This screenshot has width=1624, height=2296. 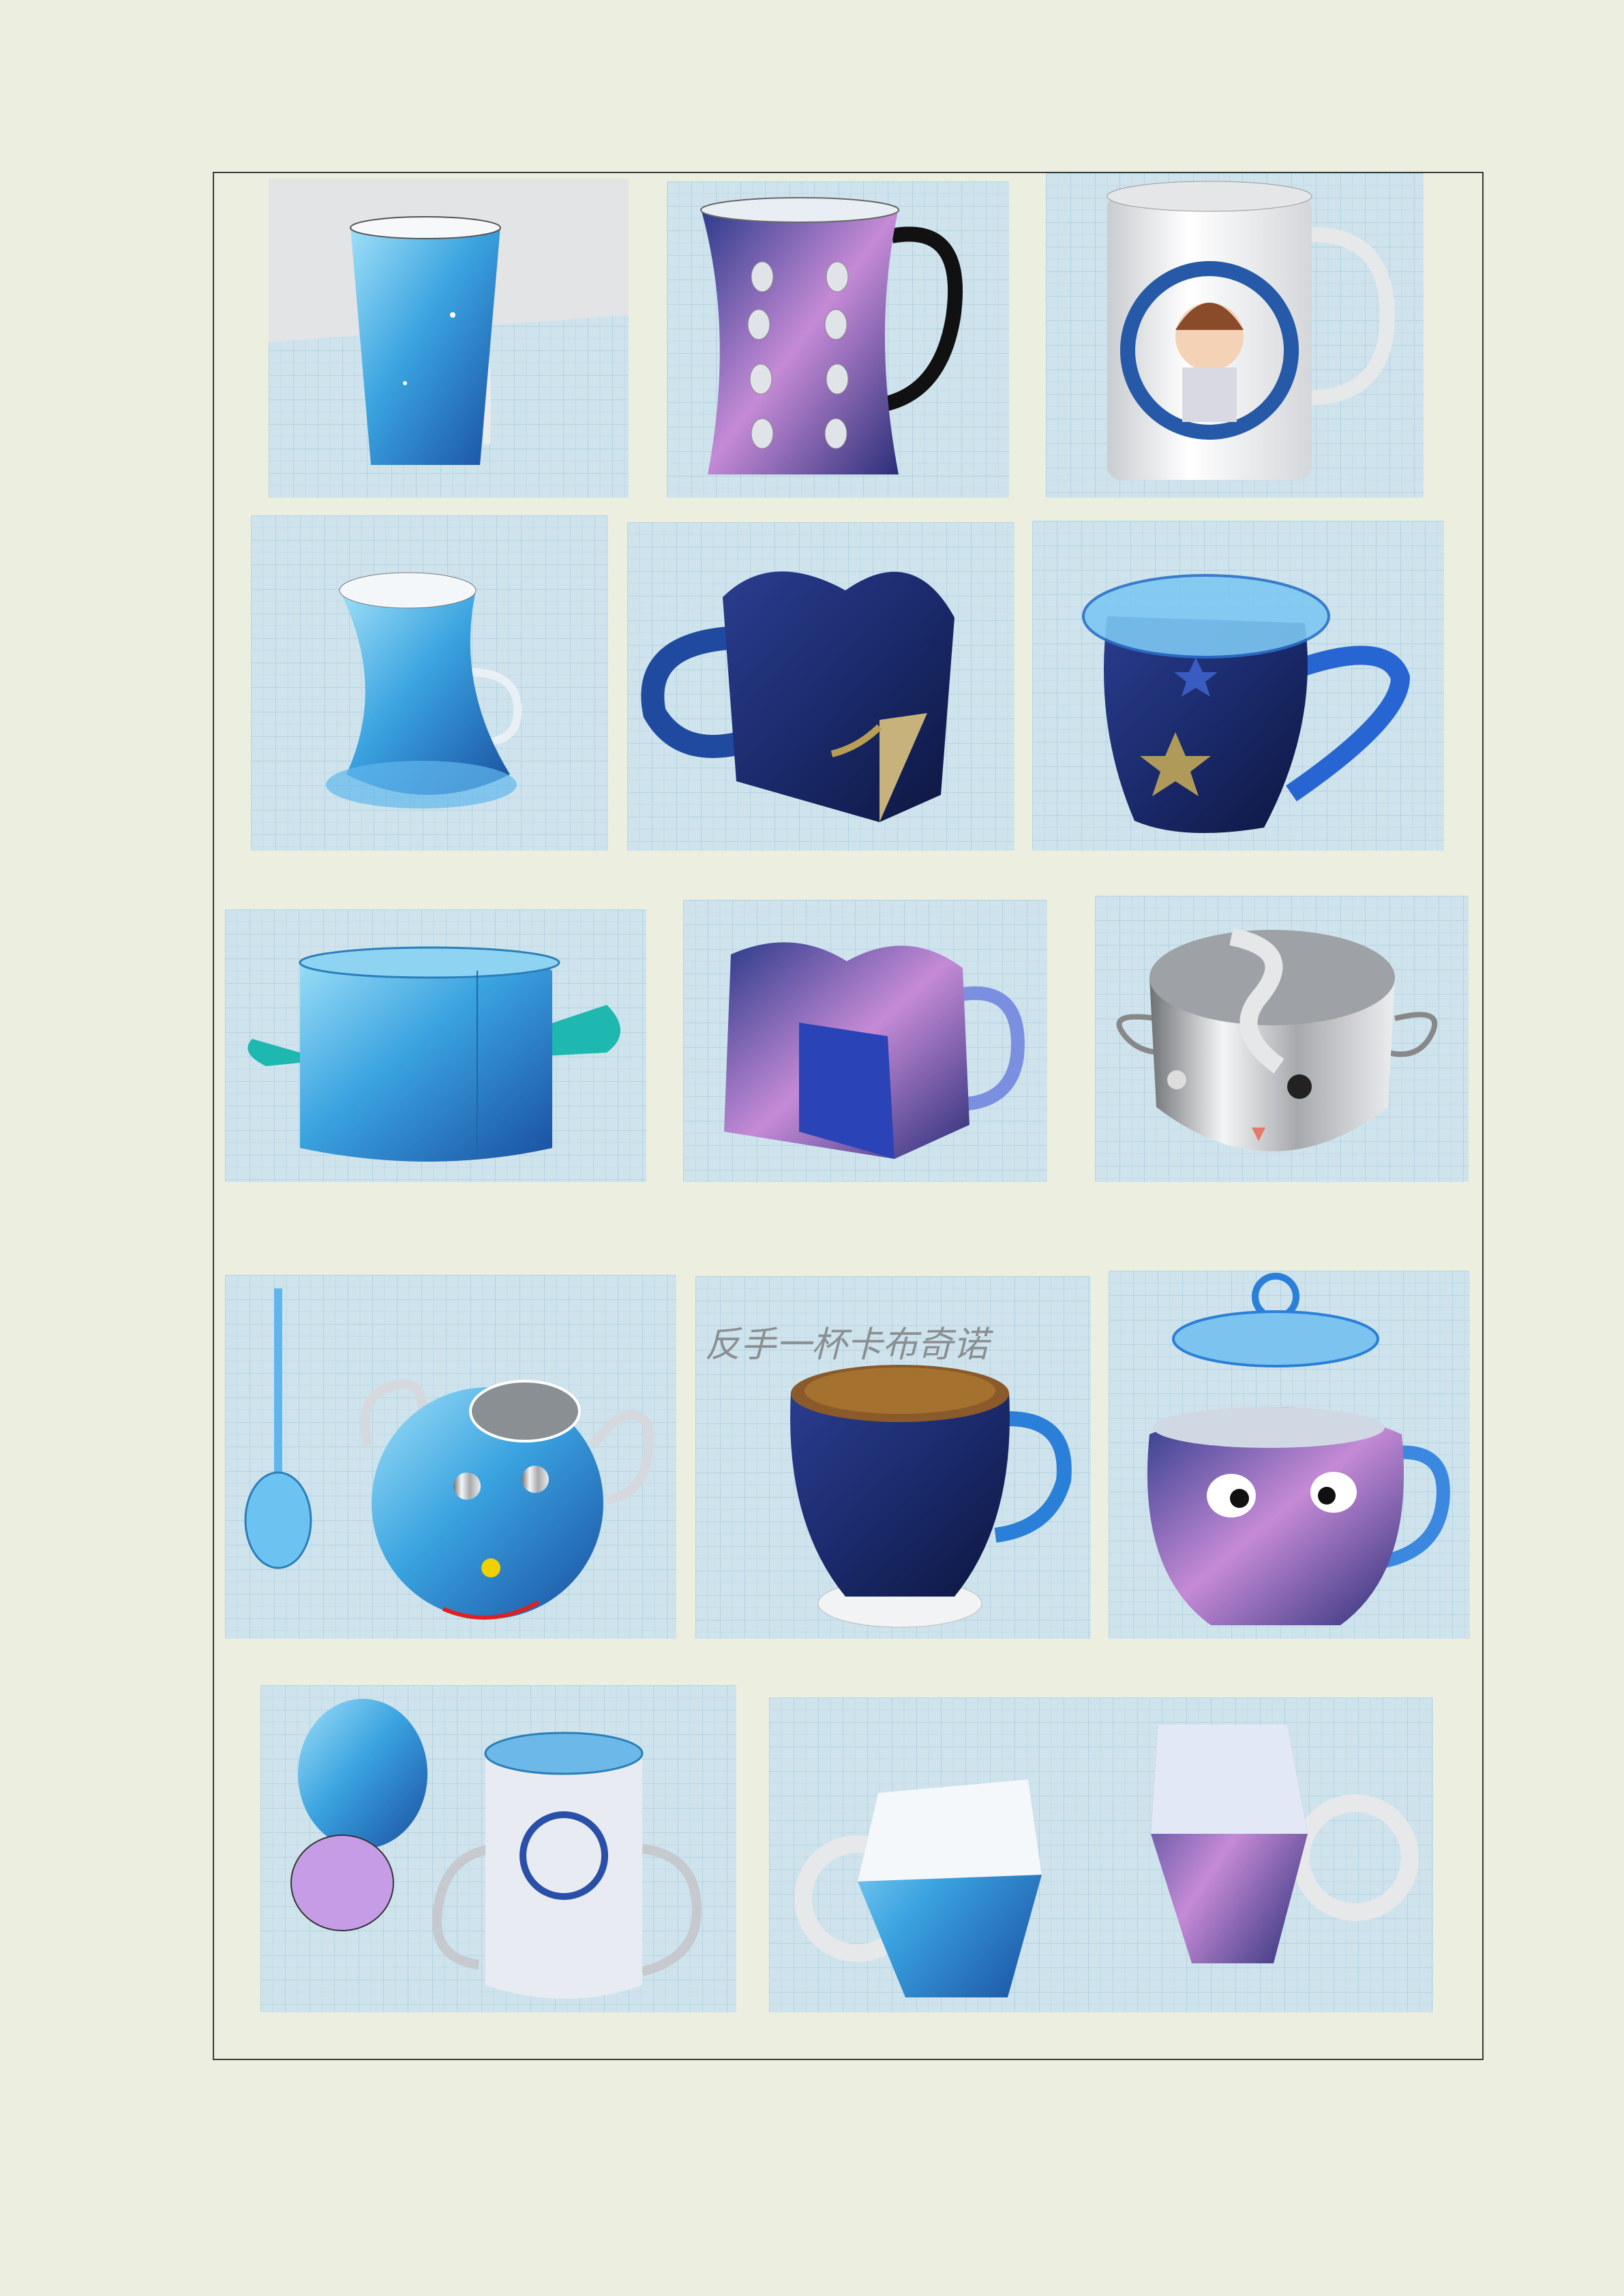 I want to click on flared-base-cup-icon, so click(x=429, y=683).